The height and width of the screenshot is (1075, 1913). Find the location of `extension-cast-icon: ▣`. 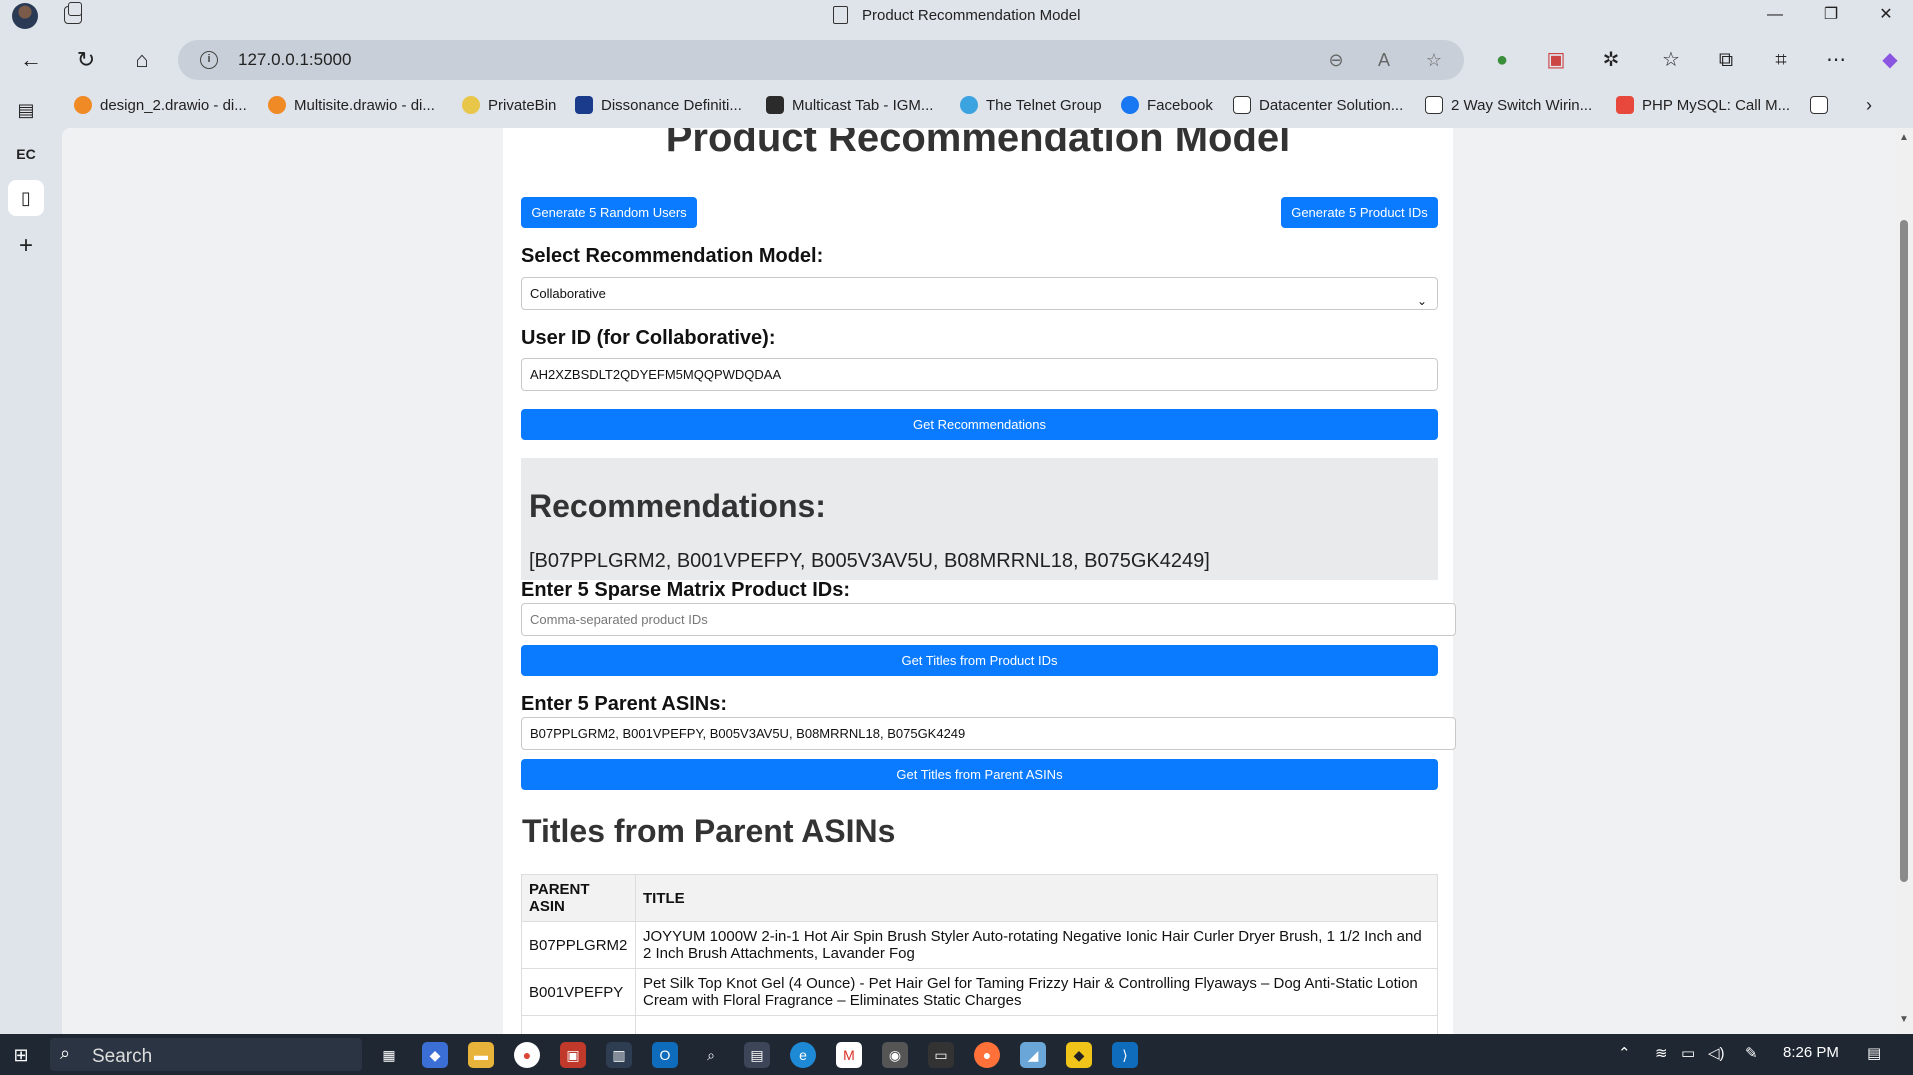

extension-cast-icon: ▣ is located at coordinates (1556, 60).